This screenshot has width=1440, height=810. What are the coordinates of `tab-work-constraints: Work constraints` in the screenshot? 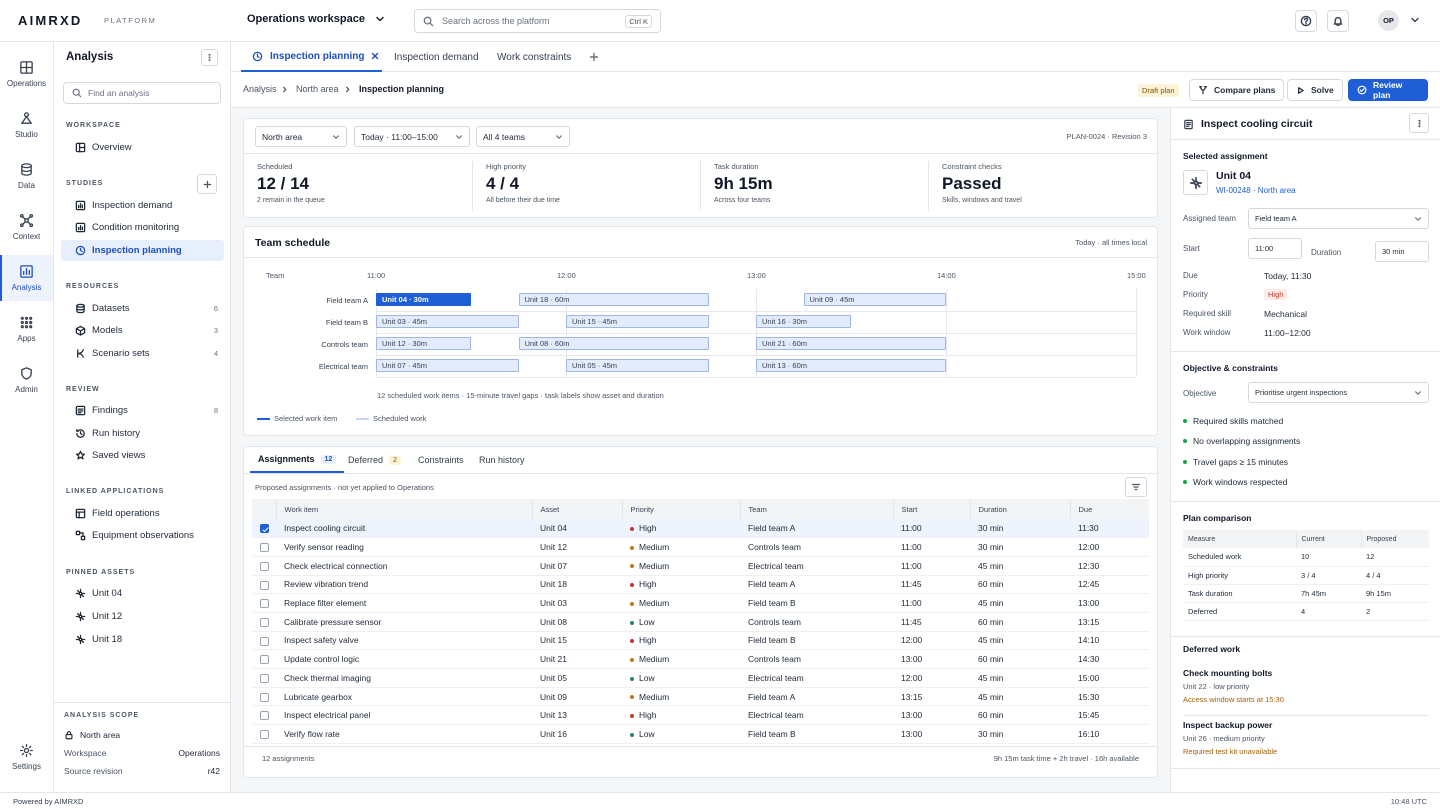 It's located at (534, 57).